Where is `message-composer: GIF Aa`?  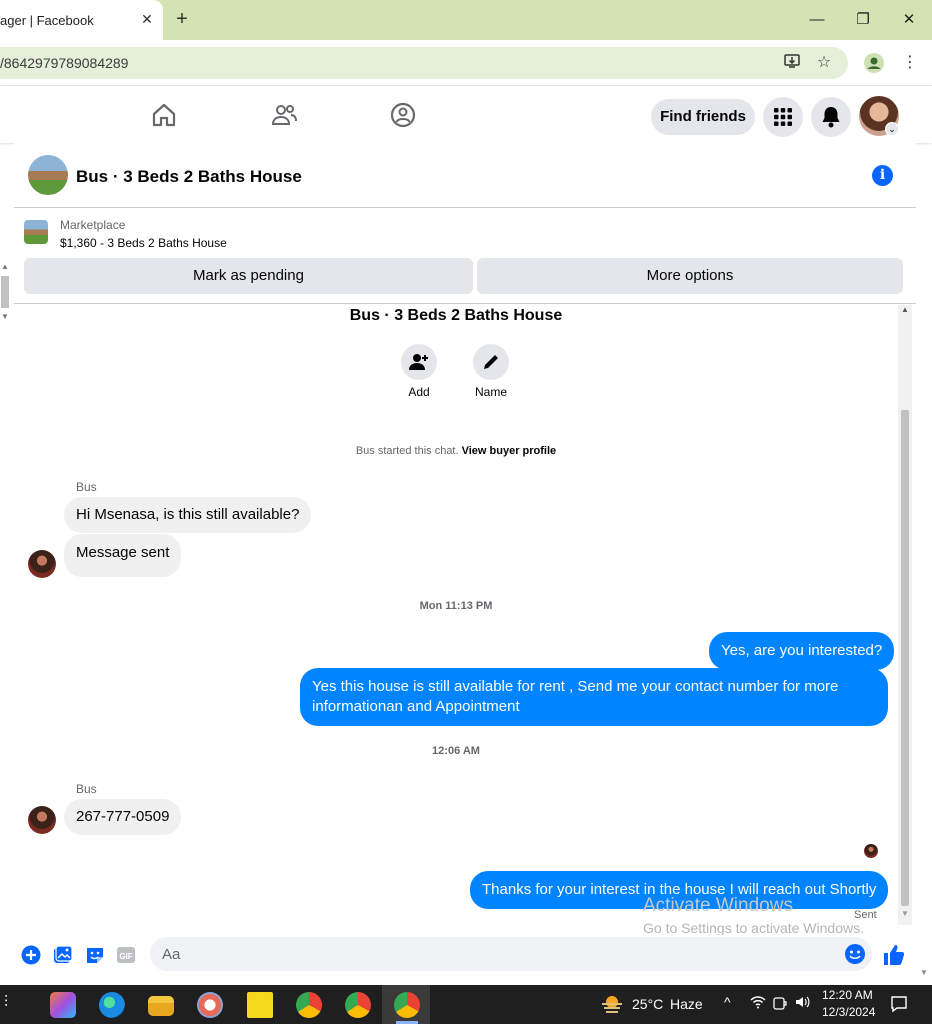 message-composer: GIF Aa is located at coordinates (465, 958).